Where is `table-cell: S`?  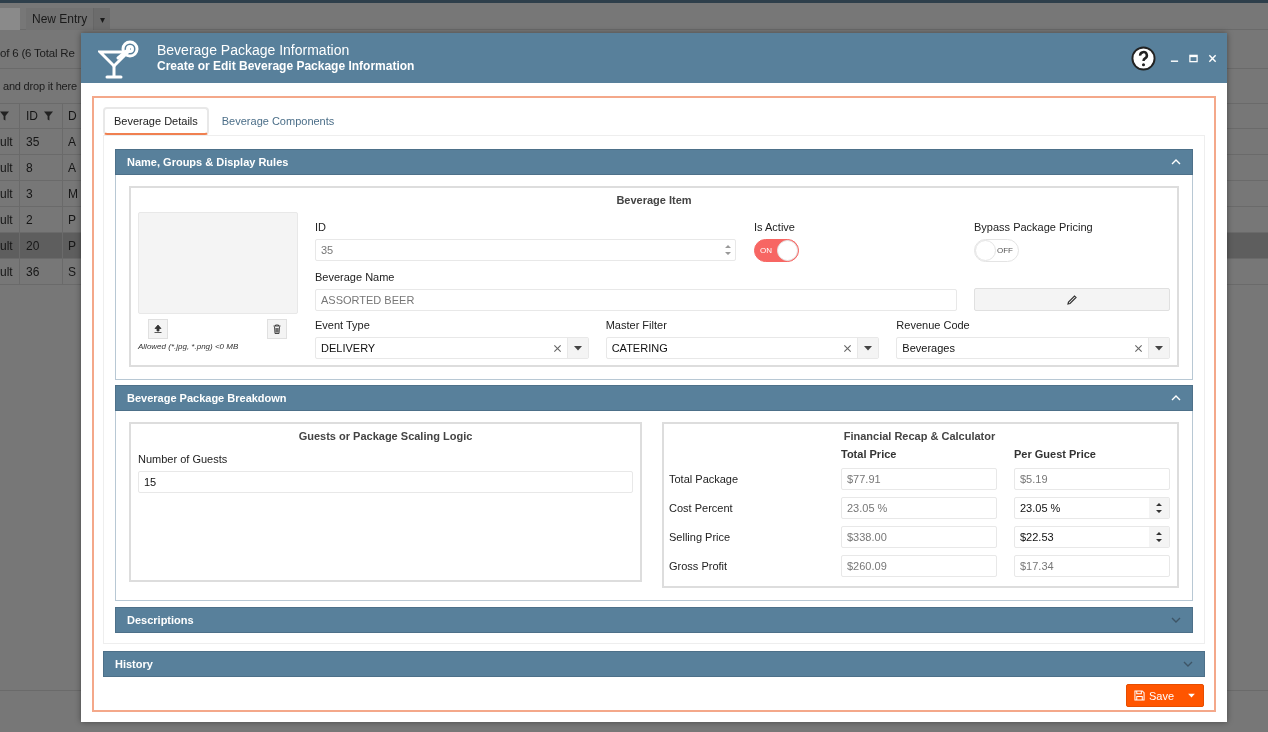 table-cell: S is located at coordinates (72, 271).